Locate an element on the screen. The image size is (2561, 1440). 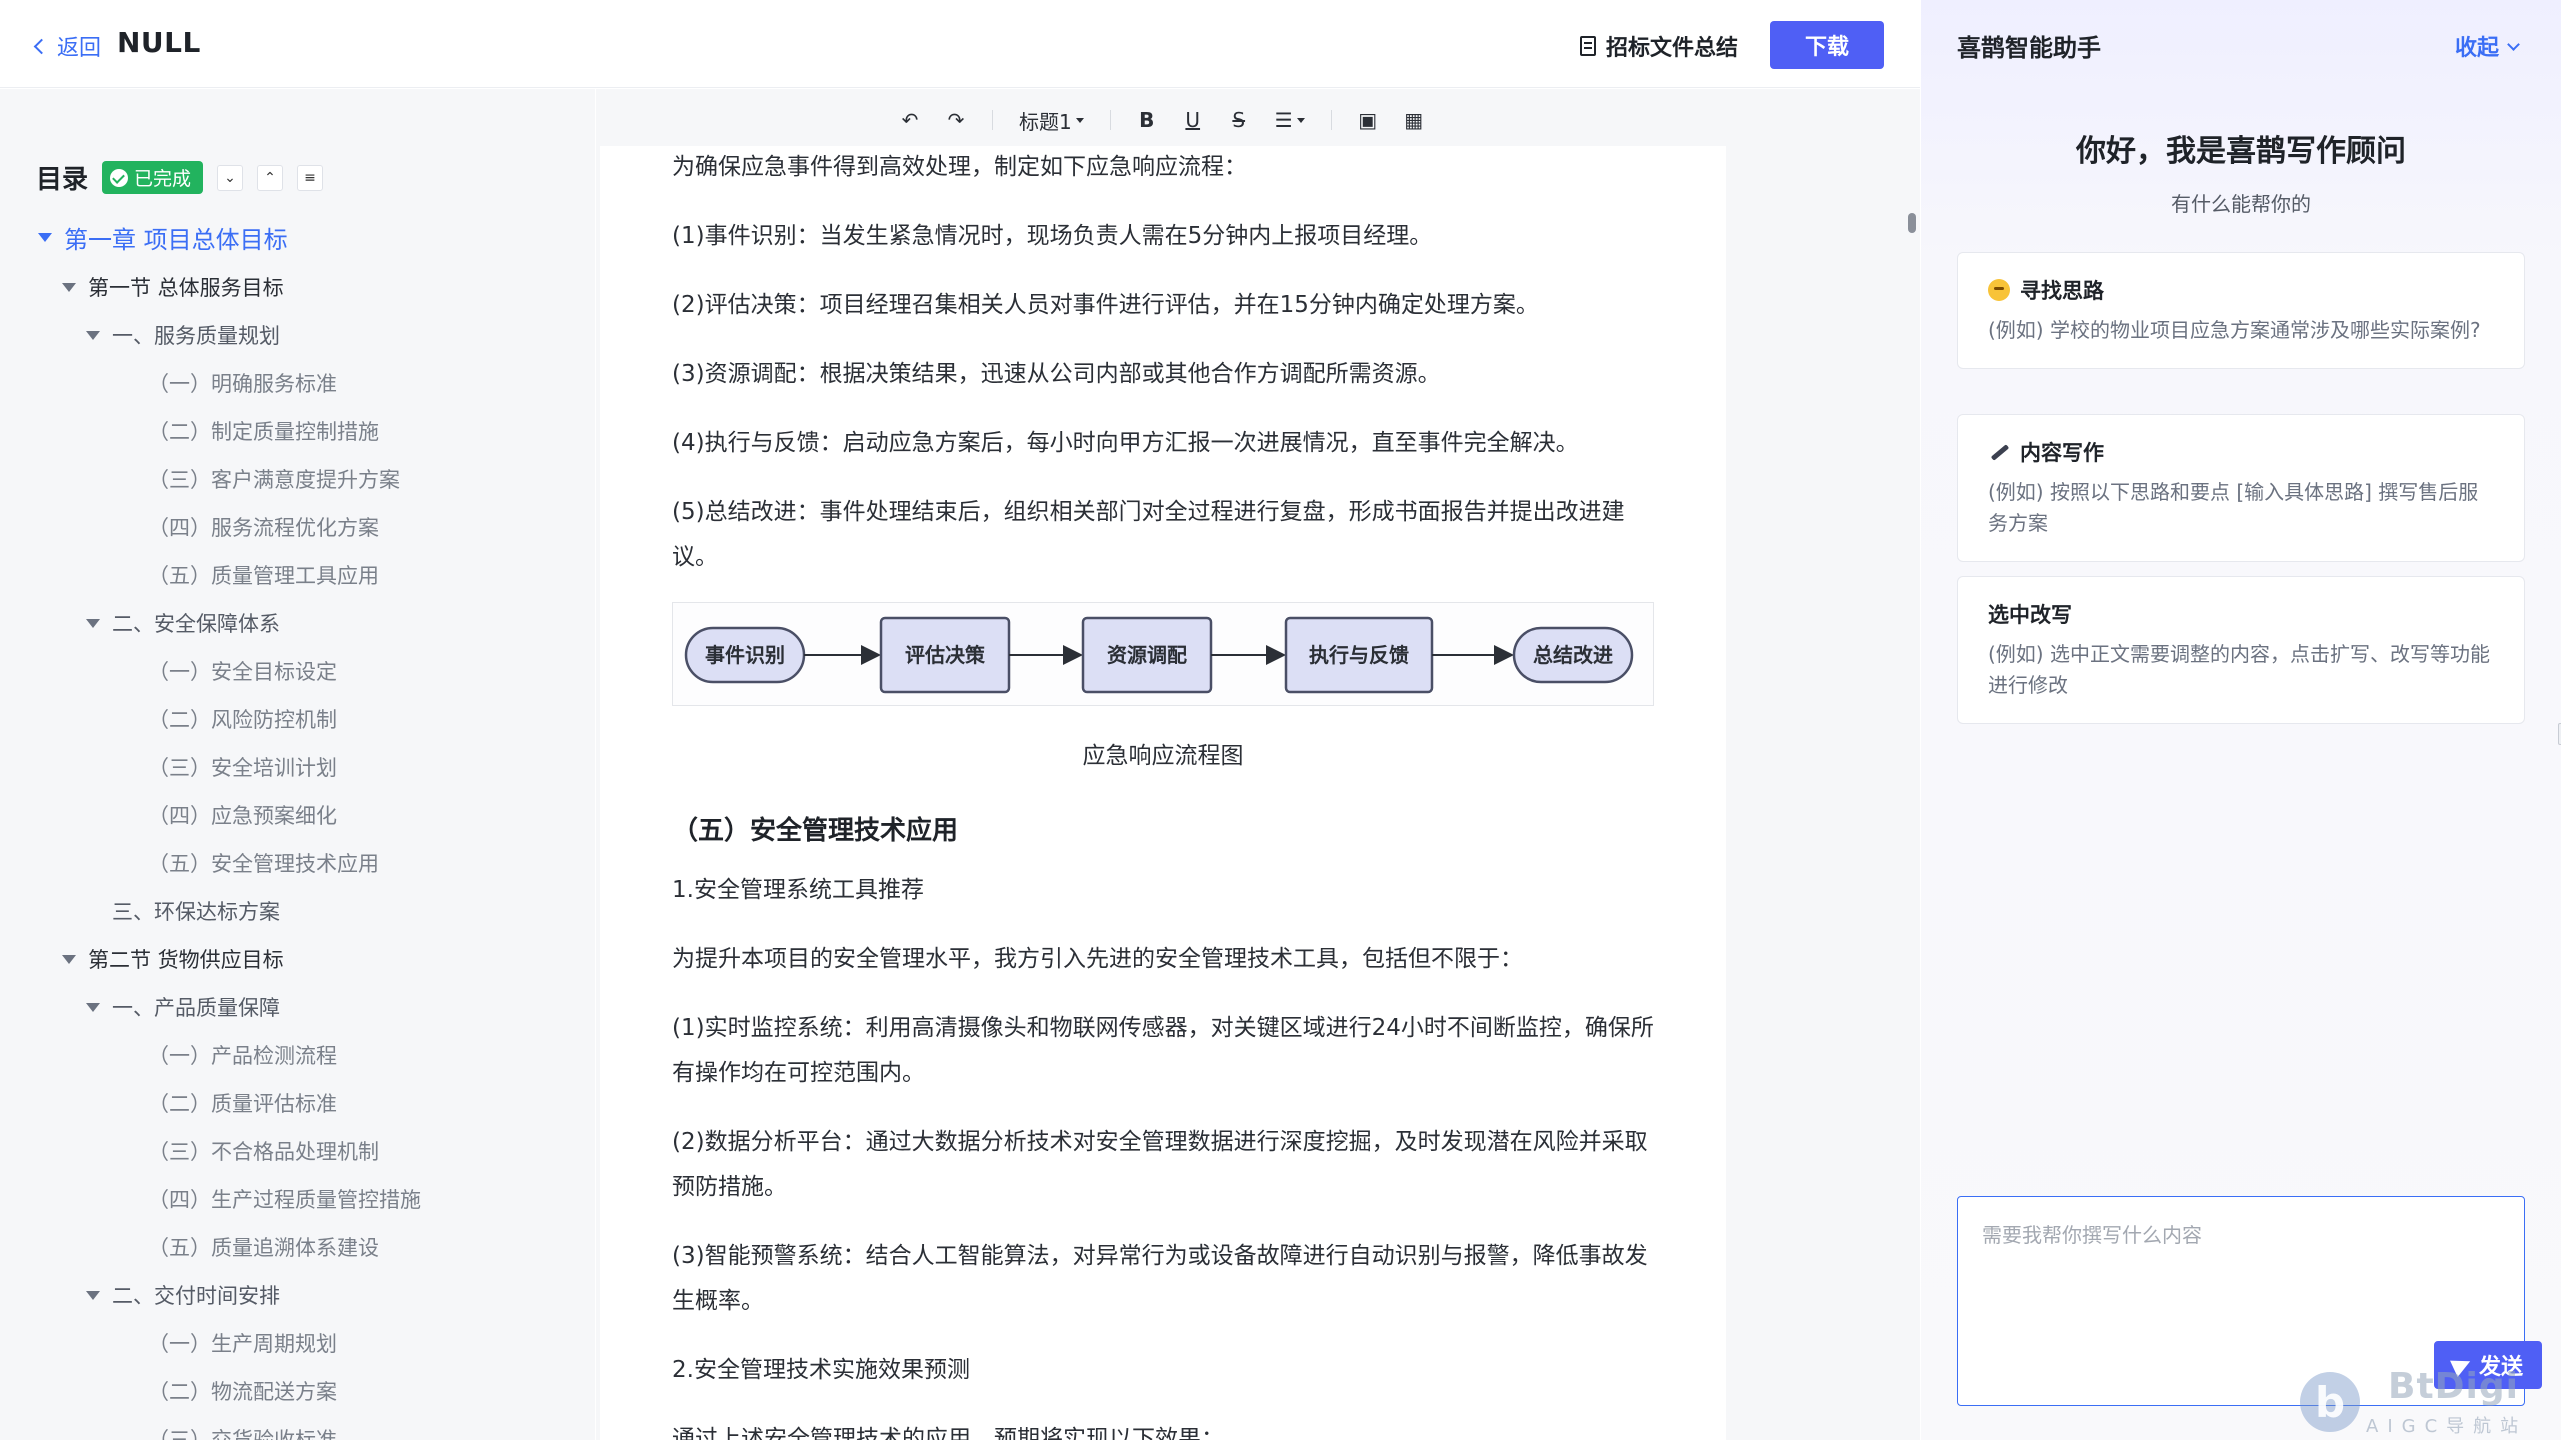
download-button: 下载 is located at coordinates (1827, 45).